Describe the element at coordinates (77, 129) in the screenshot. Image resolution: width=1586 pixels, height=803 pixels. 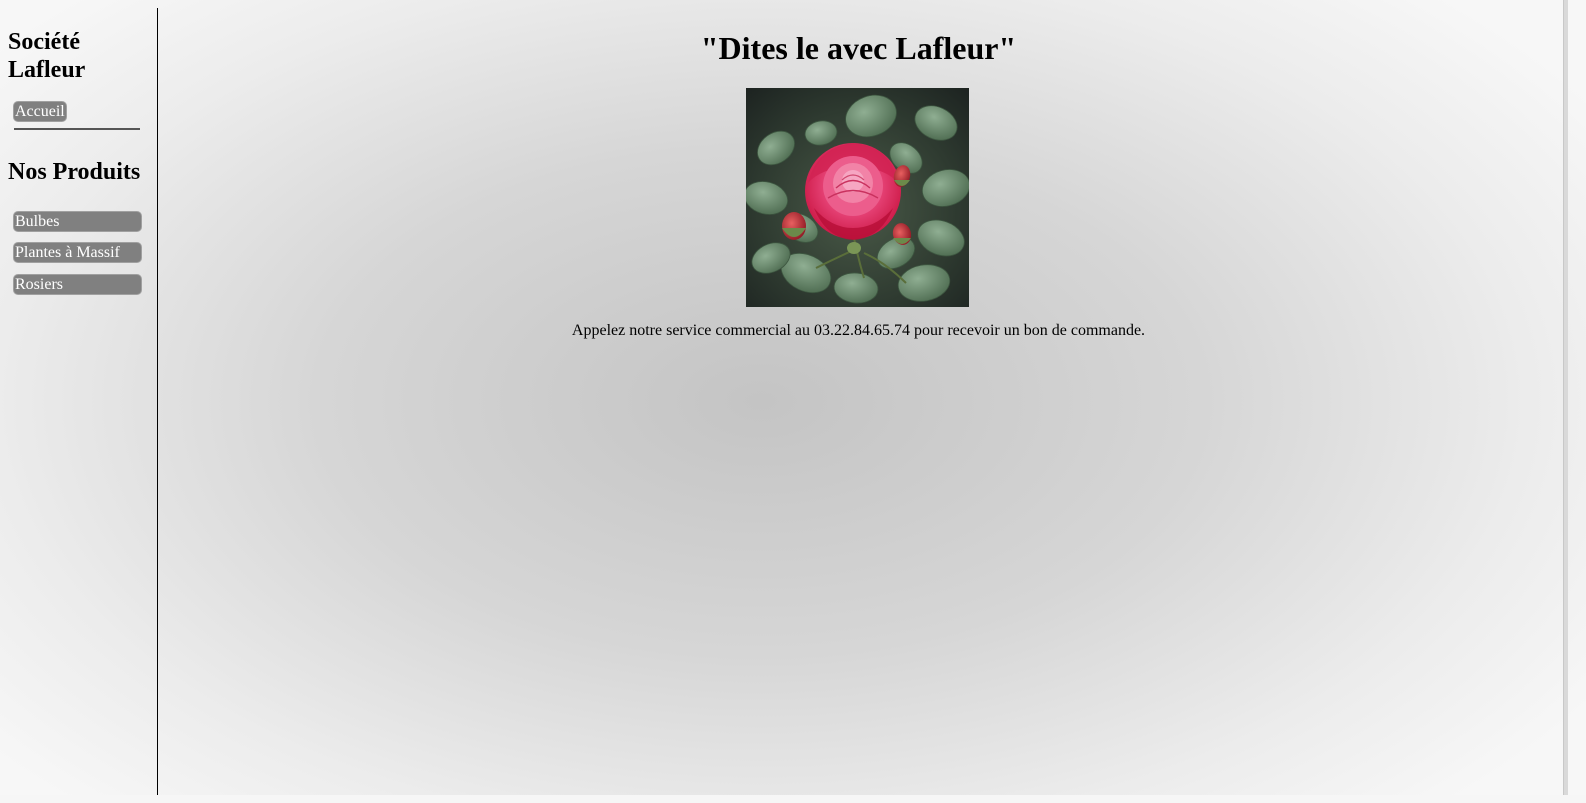
I see `sidebar-divider` at that location.